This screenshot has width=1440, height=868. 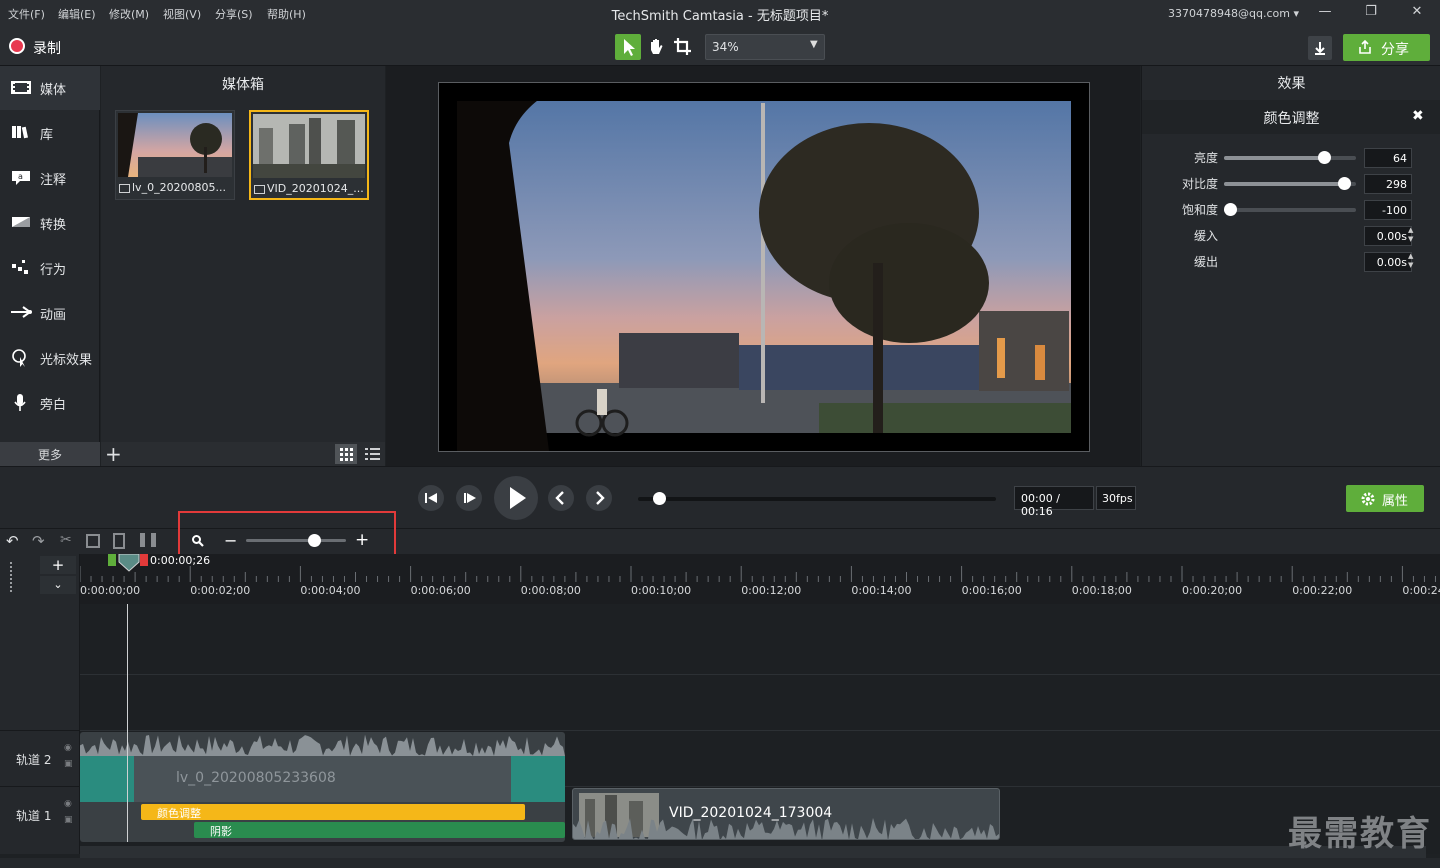 What do you see at coordinates (1325, 14) in the screenshot?
I see `minimize-button: —` at bounding box center [1325, 14].